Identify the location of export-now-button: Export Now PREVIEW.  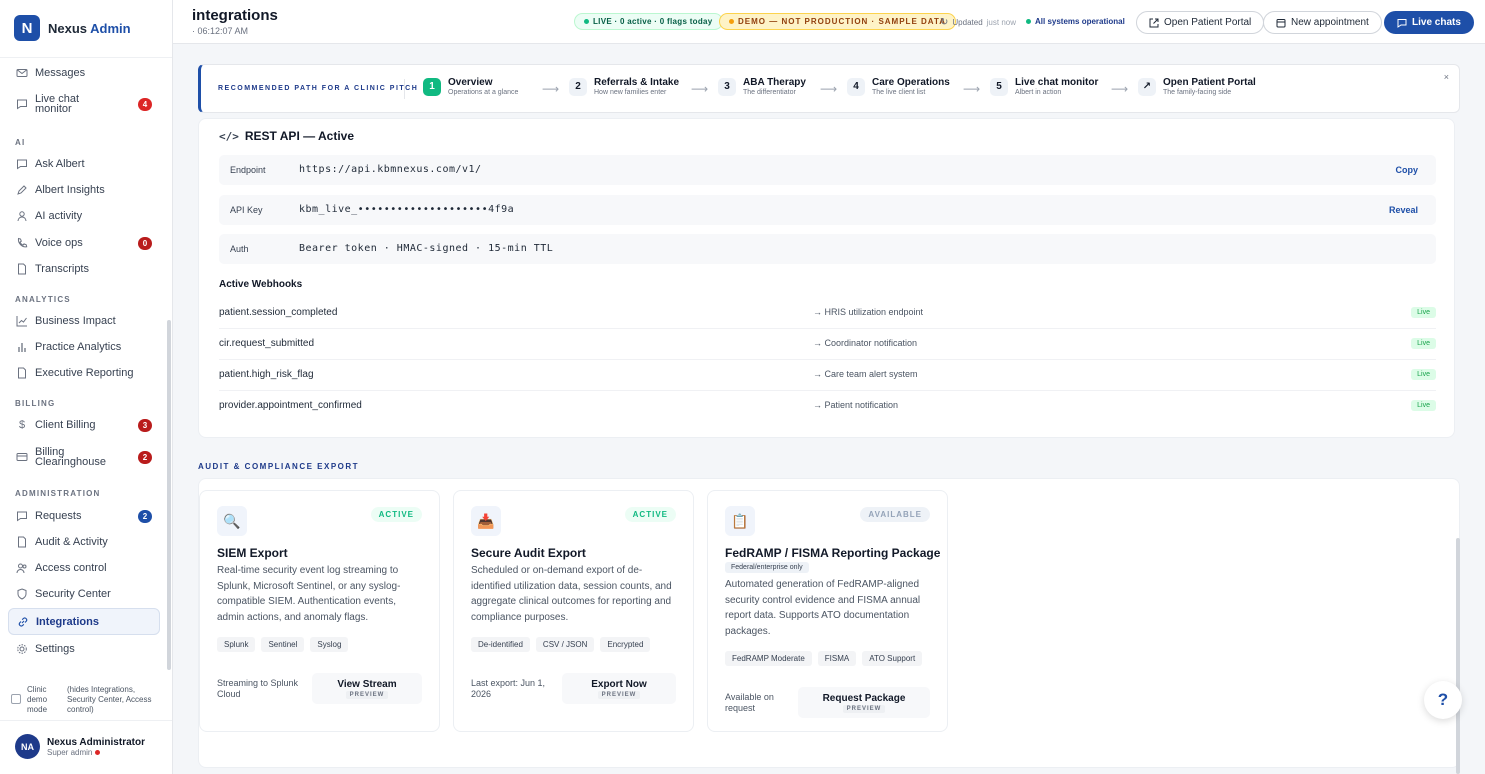
(619, 688).